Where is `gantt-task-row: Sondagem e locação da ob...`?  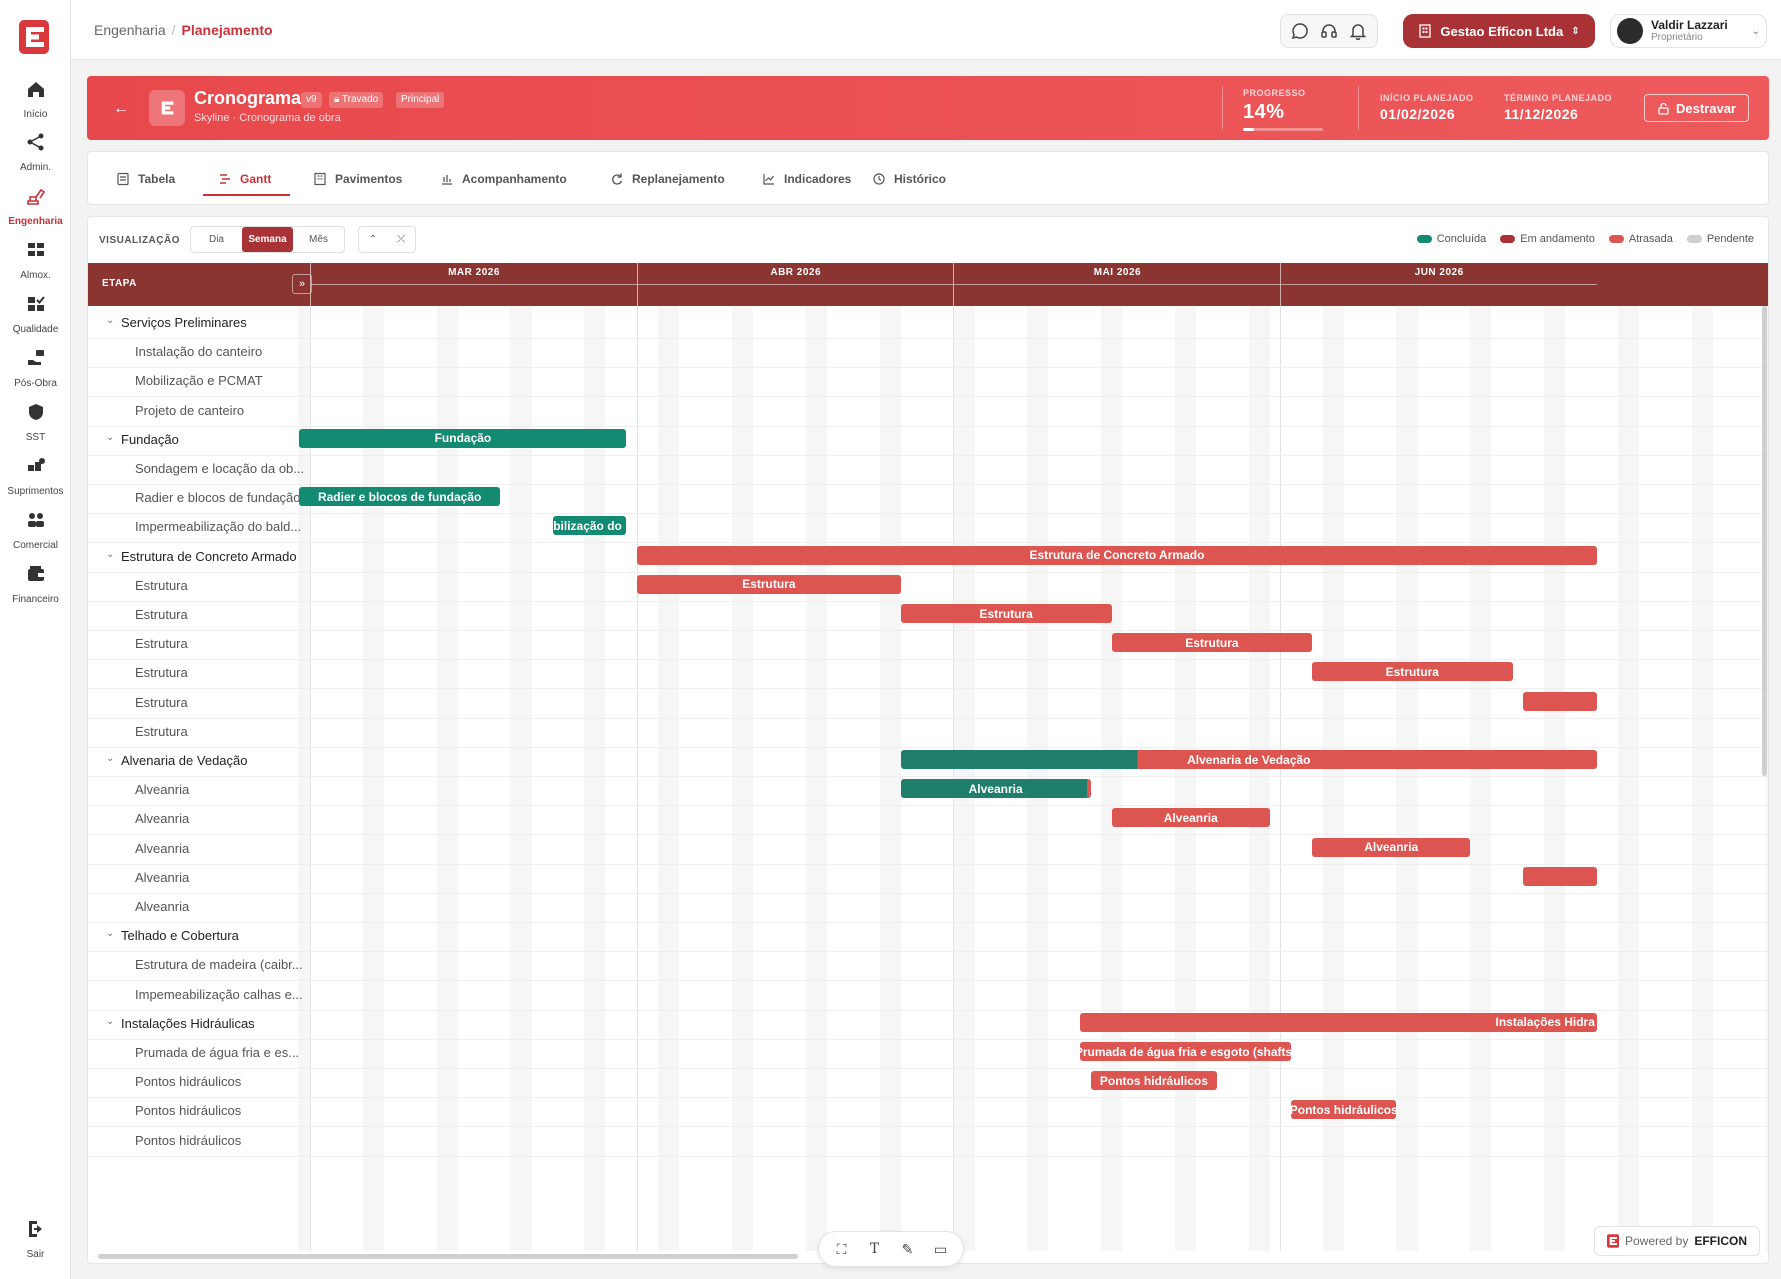
gantt-task-row: Sondagem e locação da ob... is located at coordinates (928, 468).